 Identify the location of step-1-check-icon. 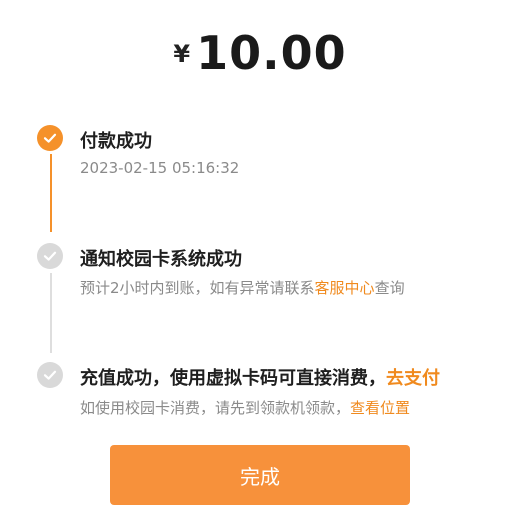
(50, 138).